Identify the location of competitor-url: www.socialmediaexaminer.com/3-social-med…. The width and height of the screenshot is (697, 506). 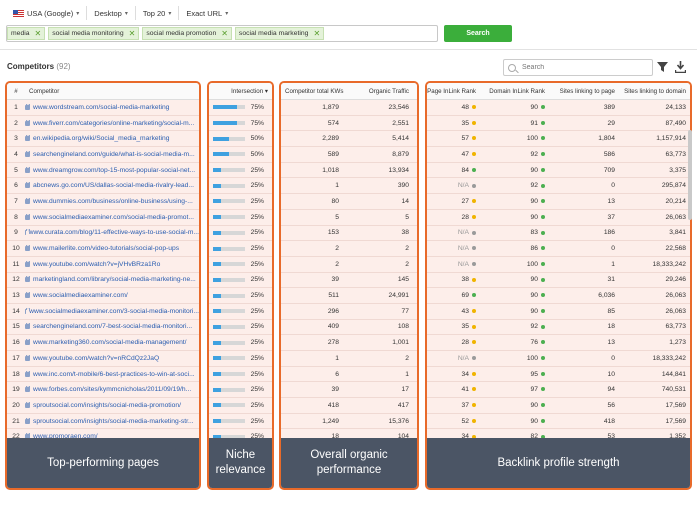
(114, 311).